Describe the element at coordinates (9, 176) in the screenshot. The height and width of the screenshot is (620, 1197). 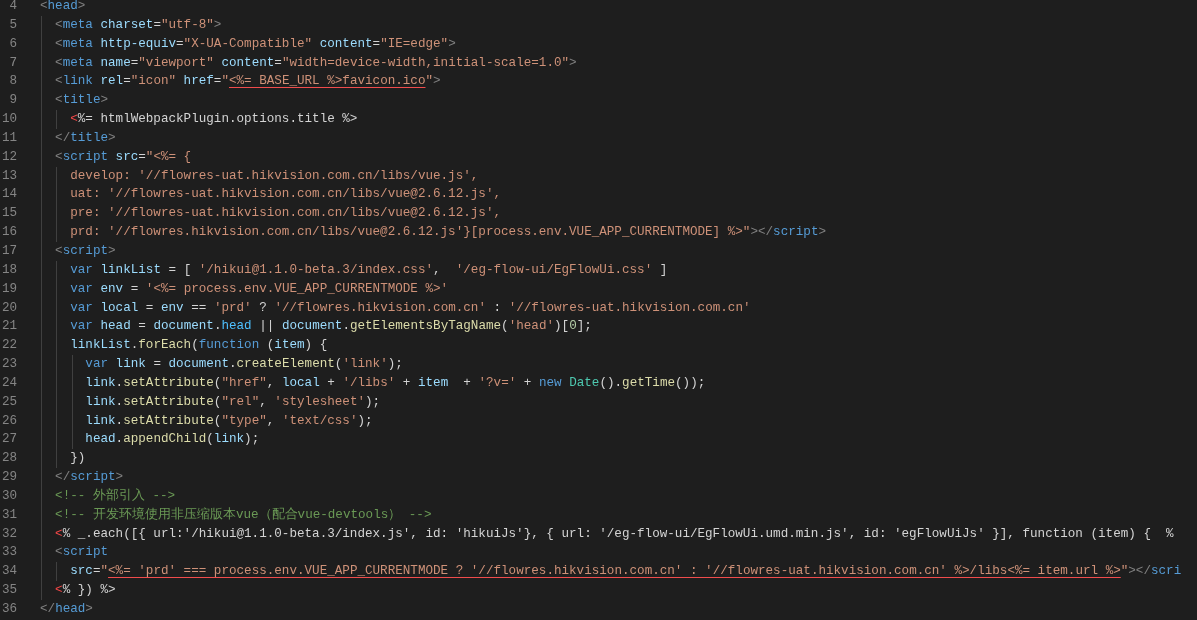
I see `line-number: 13` at that location.